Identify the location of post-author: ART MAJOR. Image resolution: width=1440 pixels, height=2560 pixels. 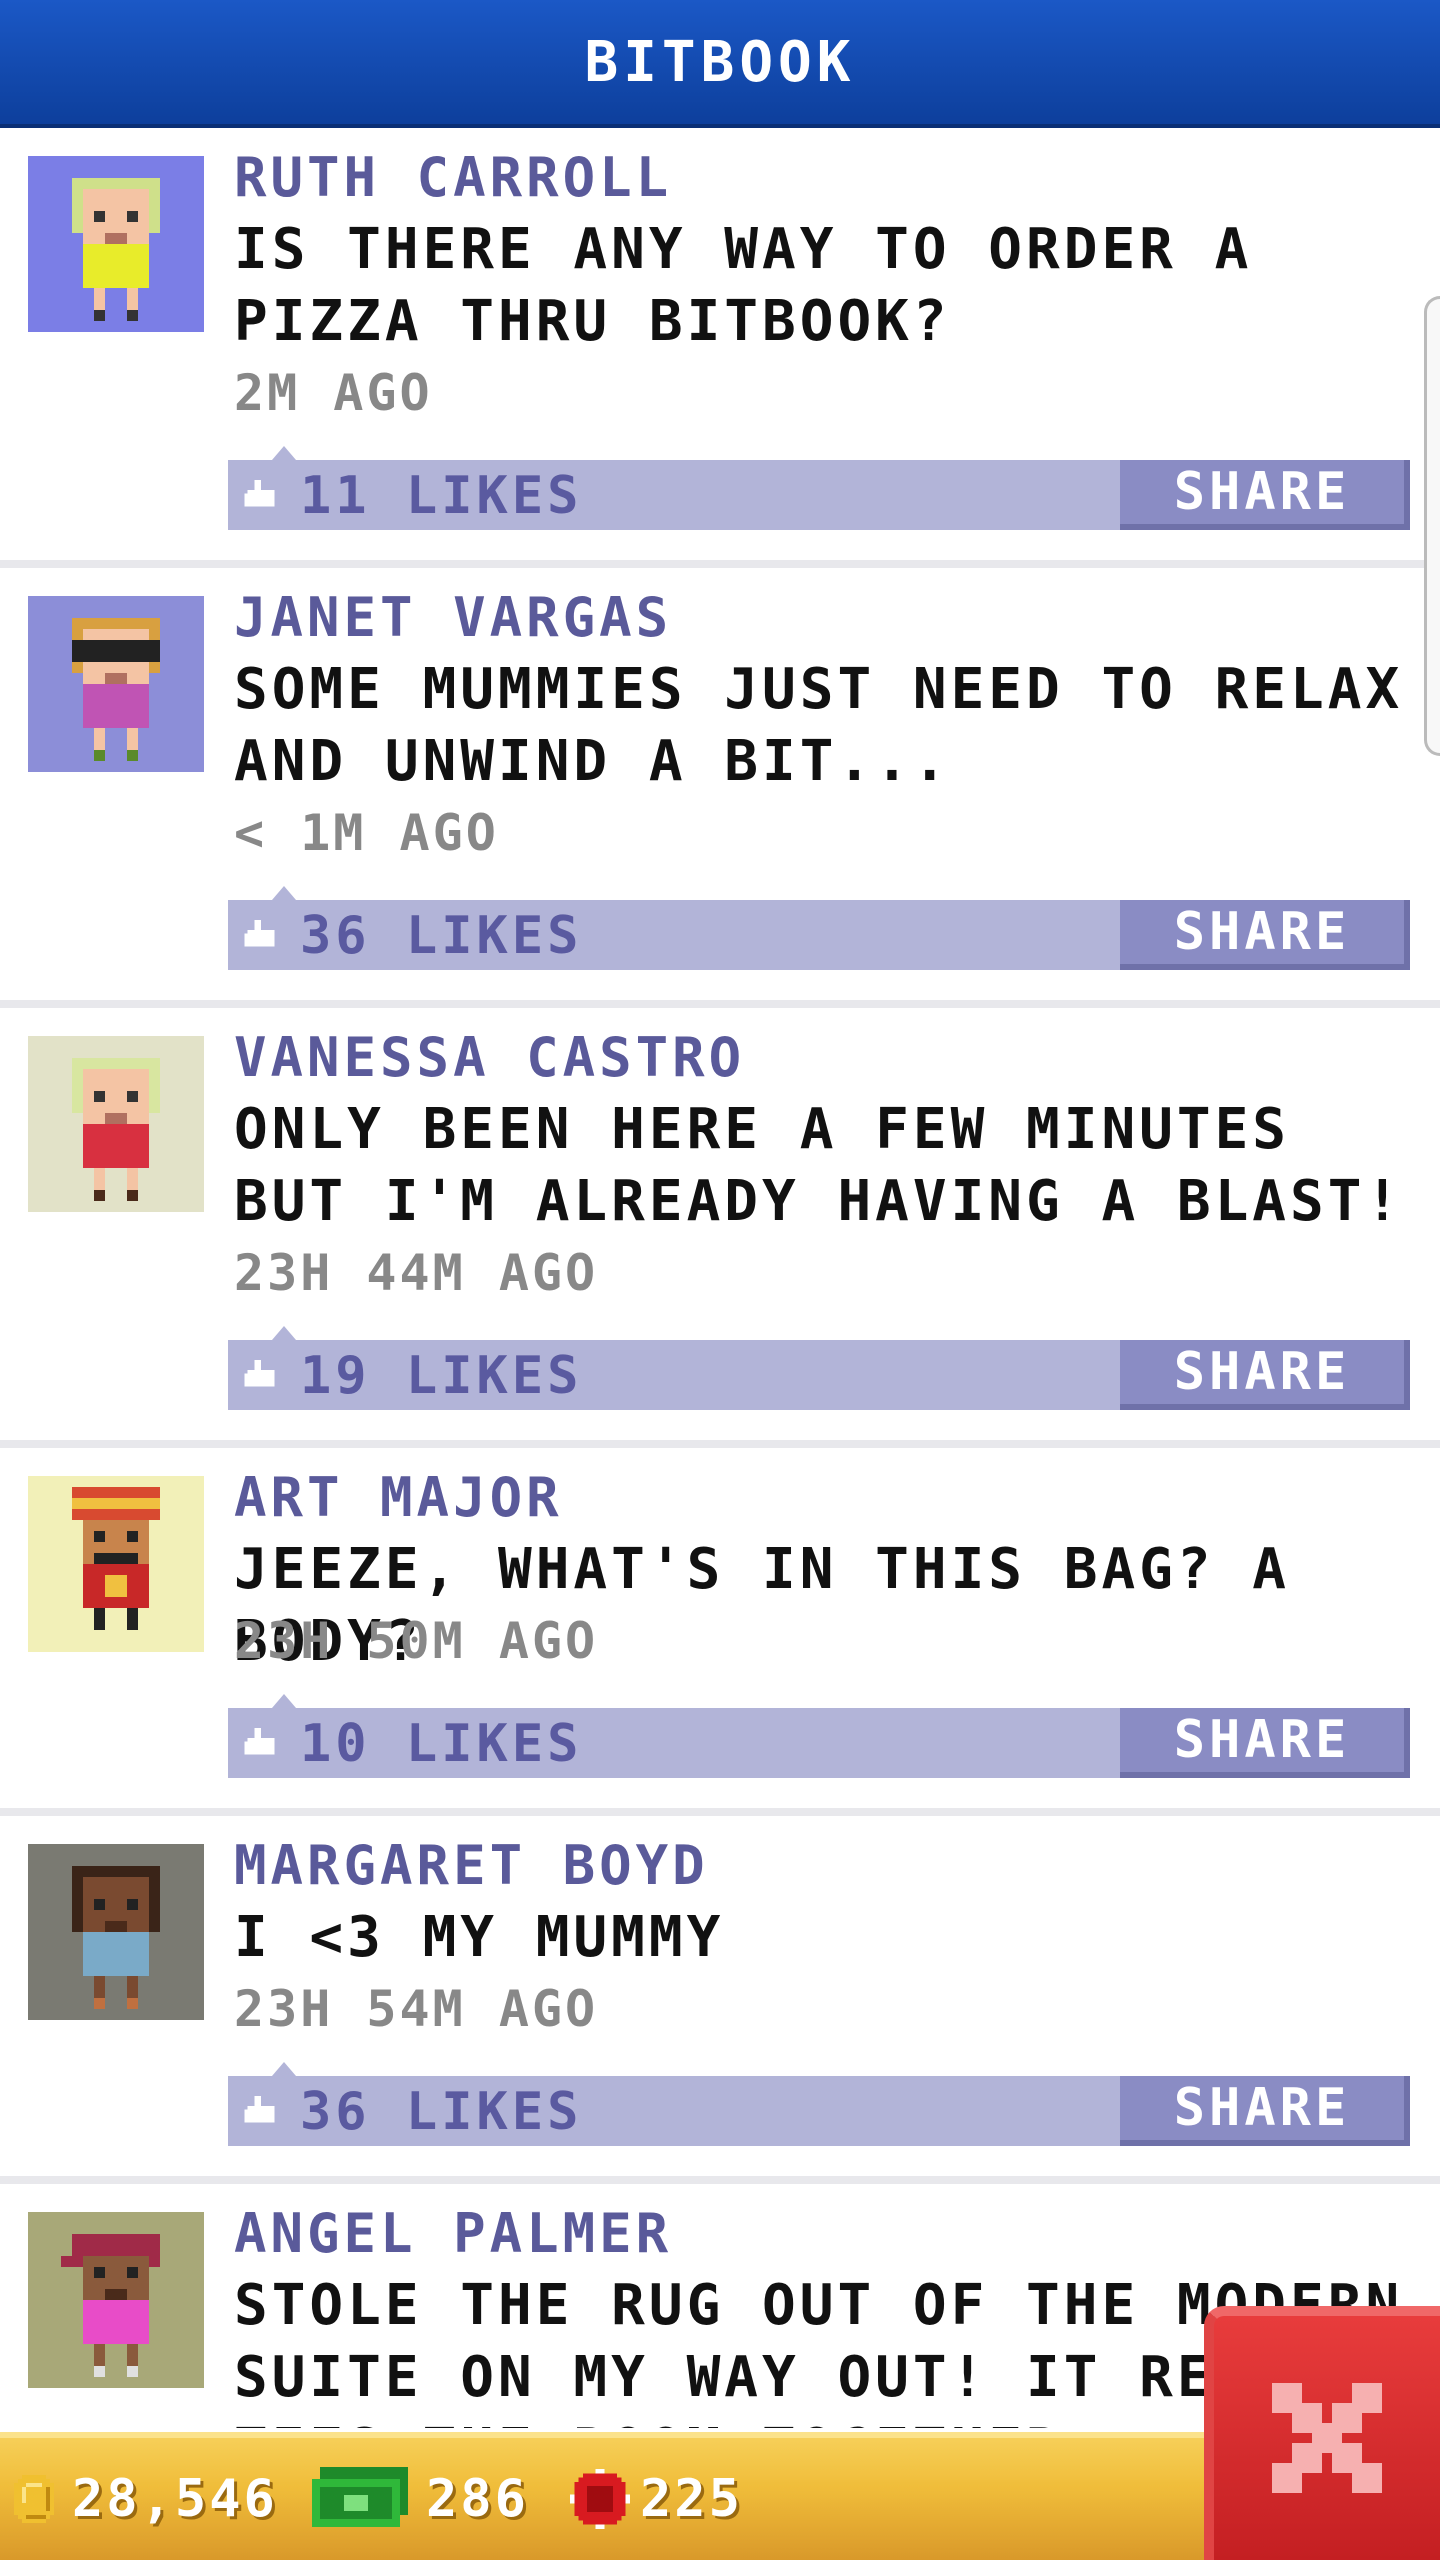
(398, 1497).